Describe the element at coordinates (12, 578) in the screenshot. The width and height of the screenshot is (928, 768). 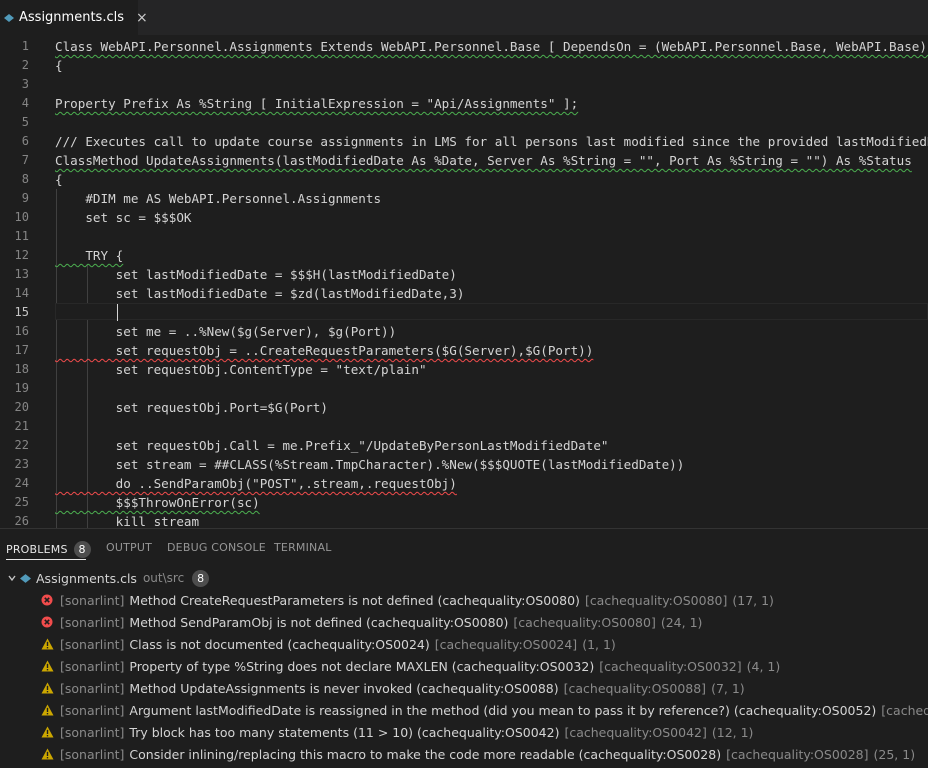
I see `chevron-down-icon` at that location.